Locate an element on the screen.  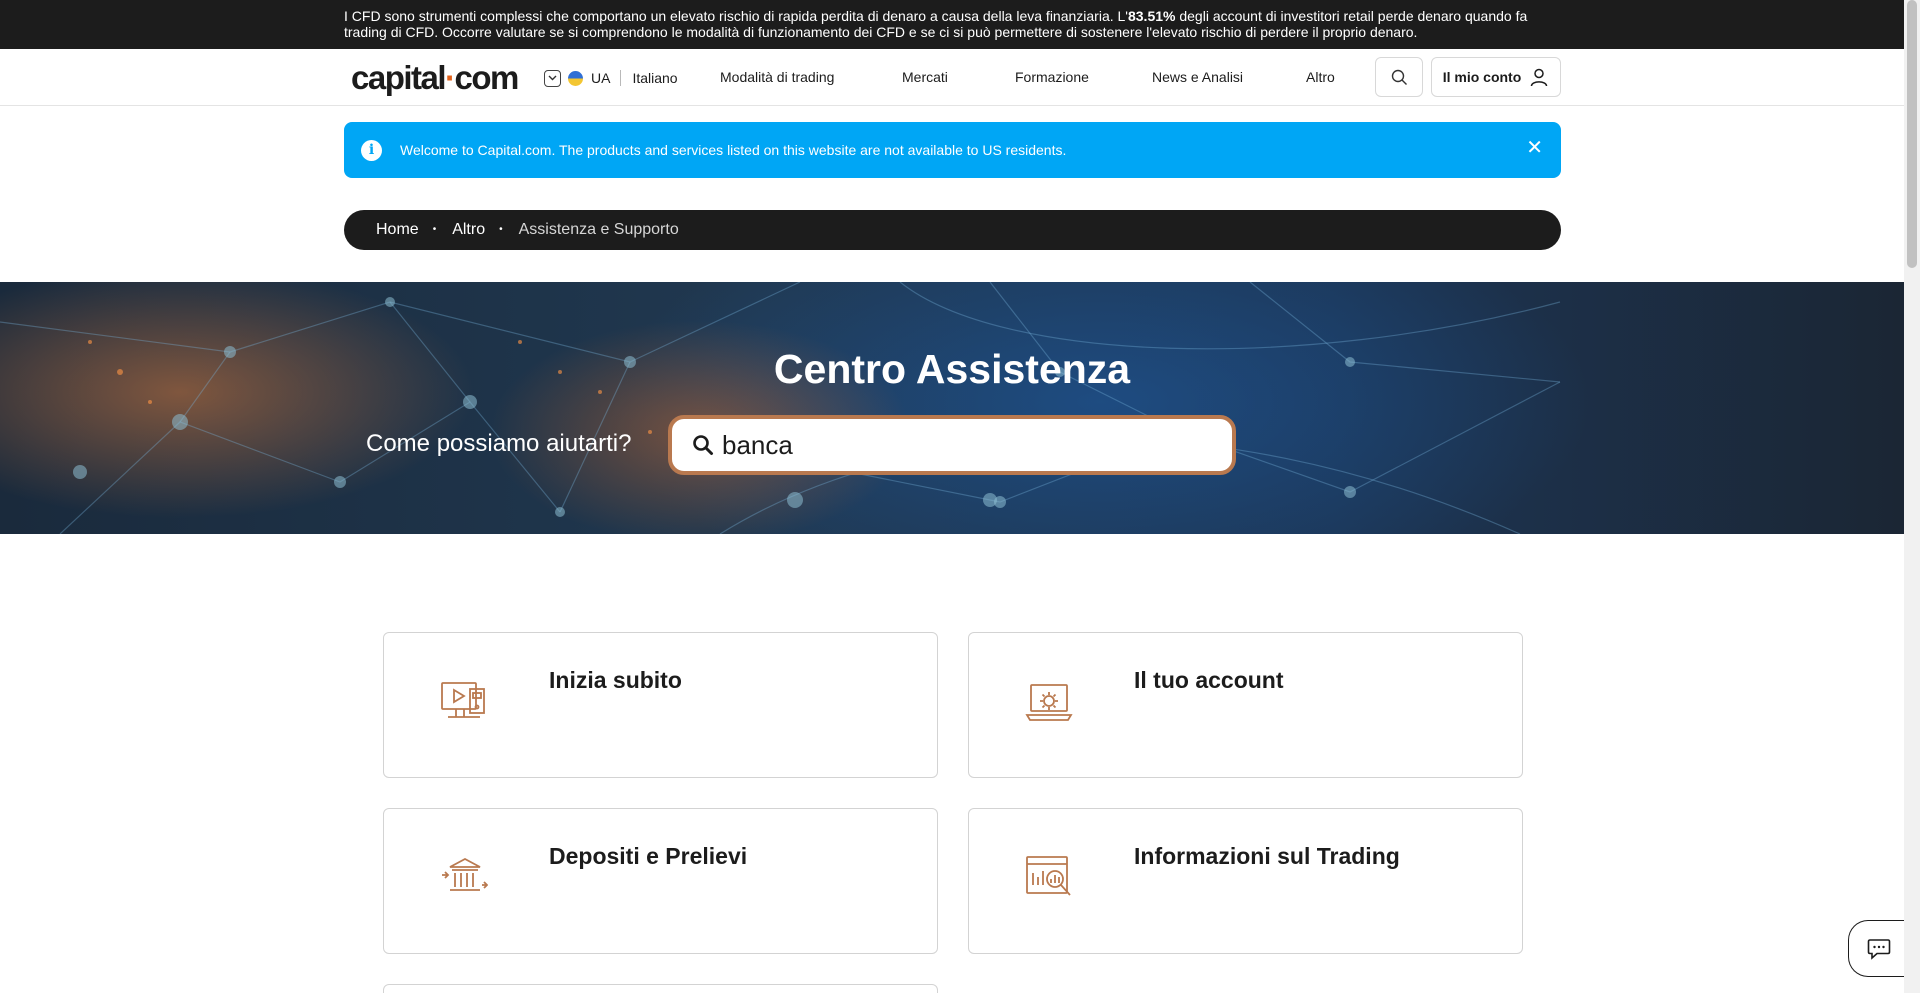
header-search-button is located at coordinates (1399, 77).